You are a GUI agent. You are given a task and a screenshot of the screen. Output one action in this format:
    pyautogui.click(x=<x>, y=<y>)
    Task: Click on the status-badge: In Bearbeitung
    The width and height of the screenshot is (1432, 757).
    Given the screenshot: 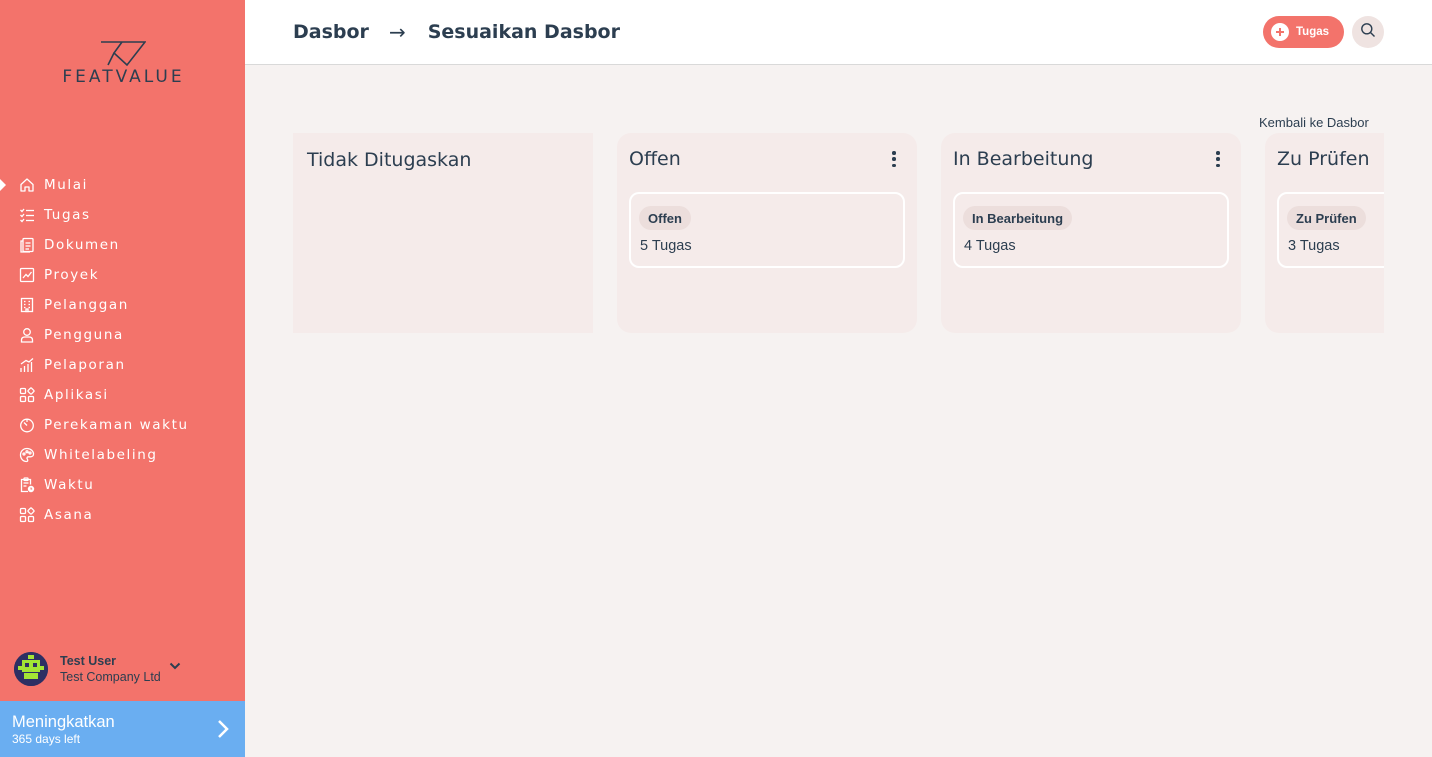 What is the action you would take?
    pyautogui.click(x=1018, y=218)
    